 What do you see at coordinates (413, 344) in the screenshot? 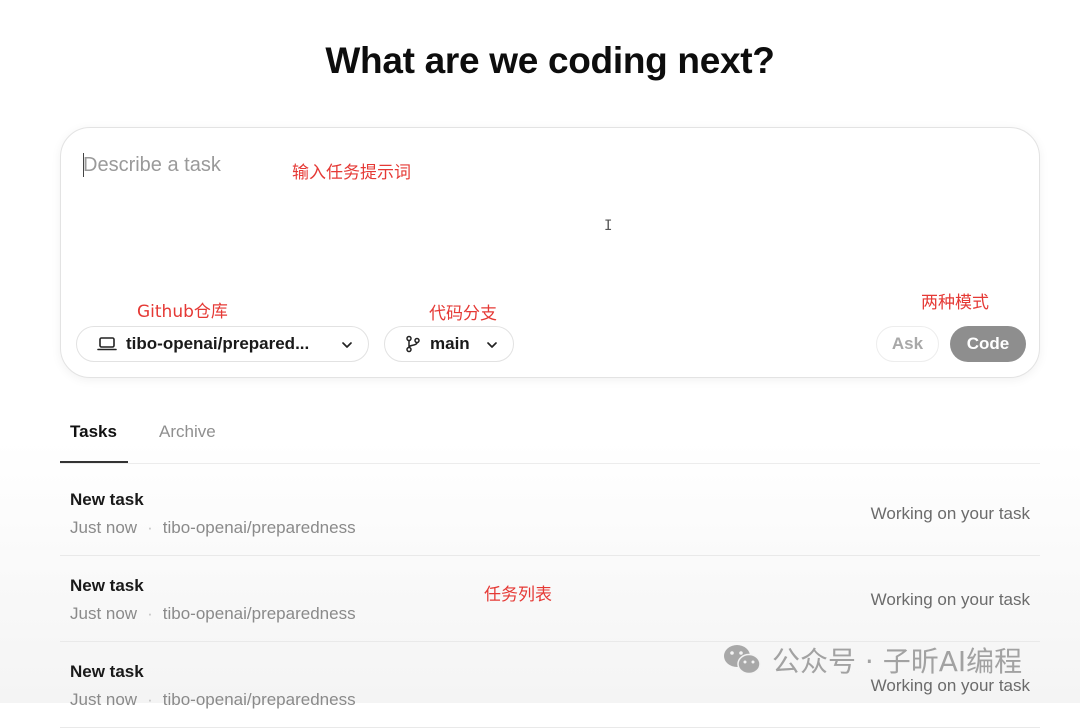
I see `git-branch-icon` at bounding box center [413, 344].